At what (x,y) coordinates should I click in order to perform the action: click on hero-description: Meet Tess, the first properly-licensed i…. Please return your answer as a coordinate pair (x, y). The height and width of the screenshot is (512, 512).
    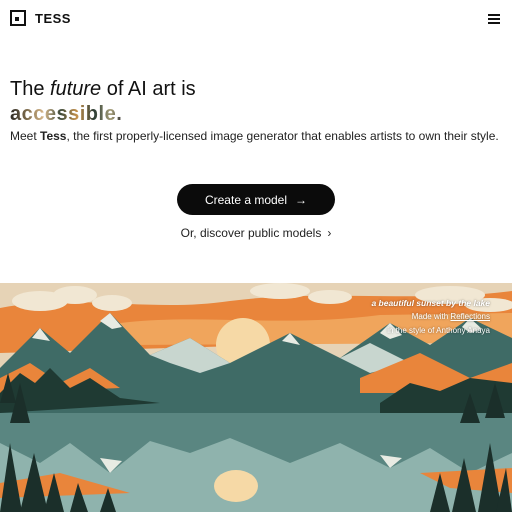
    Looking at the image, I should click on (254, 136).